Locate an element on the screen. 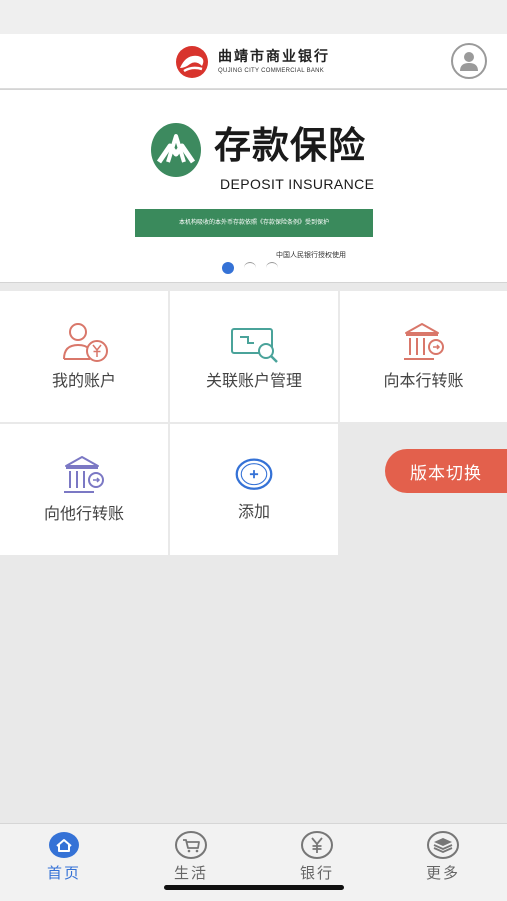 The width and height of the screenshot is (507, 901). user-icon is located at coordinates (469, 61).